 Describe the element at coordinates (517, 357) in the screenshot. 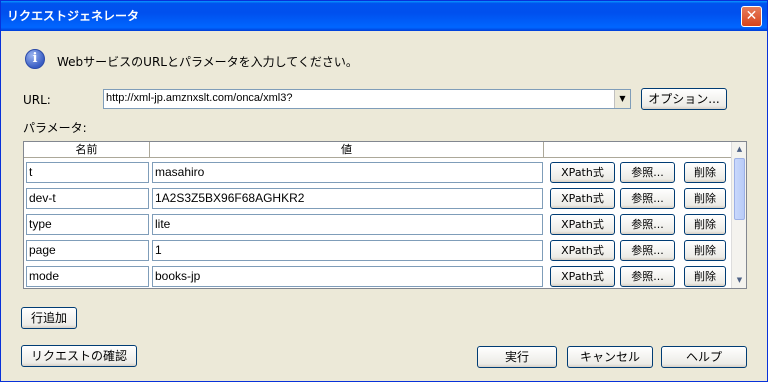

I see `execute-button: 実行` at that location.